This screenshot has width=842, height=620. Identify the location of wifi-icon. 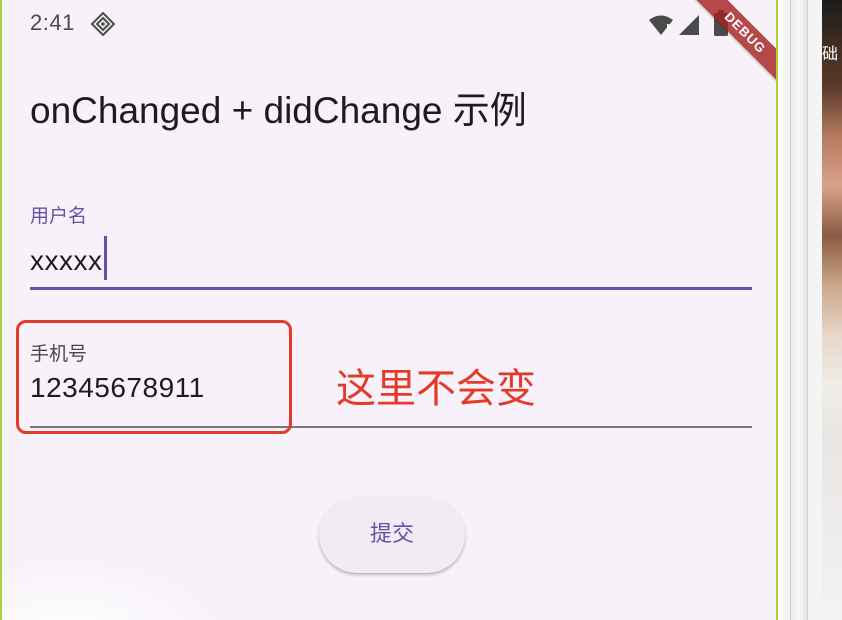
(661, 25).